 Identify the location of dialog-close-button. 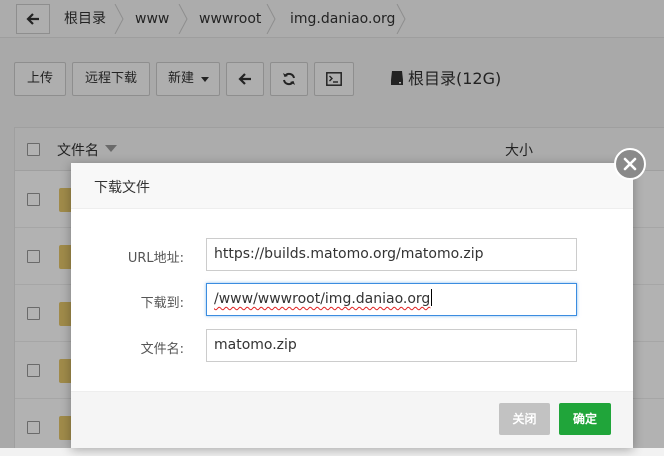
(630, 164).